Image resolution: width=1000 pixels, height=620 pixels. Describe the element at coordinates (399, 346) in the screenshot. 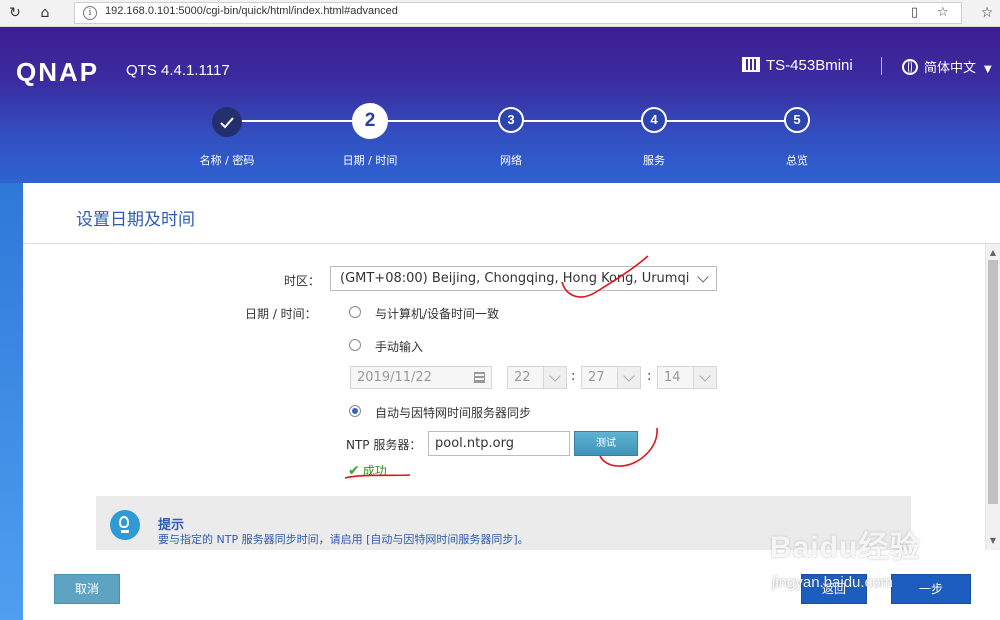

I see `manual-label: 手动输入` at that location.